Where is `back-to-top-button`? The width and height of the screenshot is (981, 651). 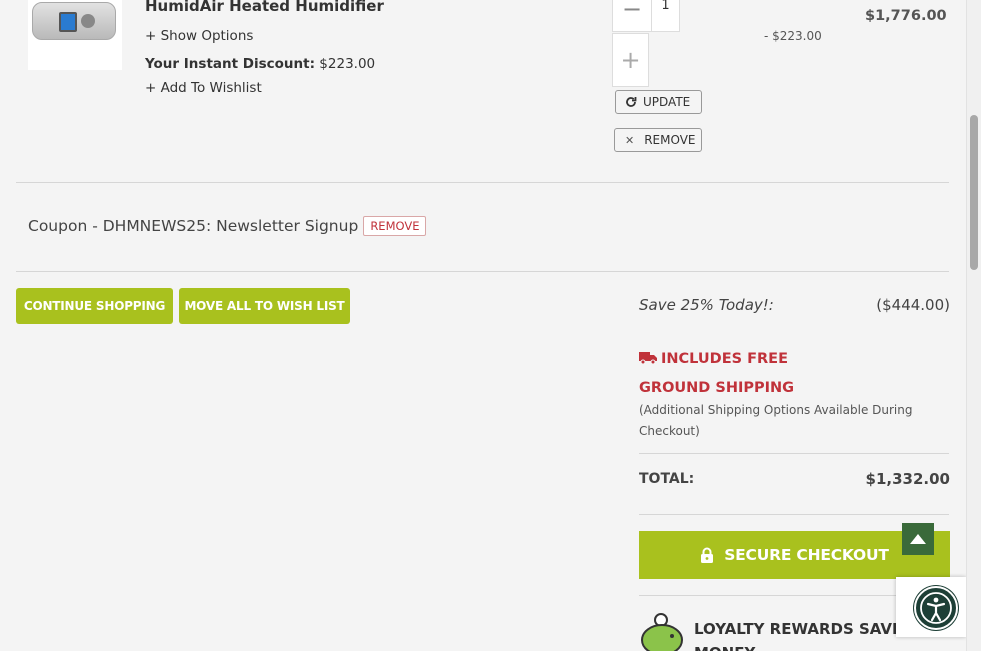 back-to-top-button is located at coordinates (918, 539).